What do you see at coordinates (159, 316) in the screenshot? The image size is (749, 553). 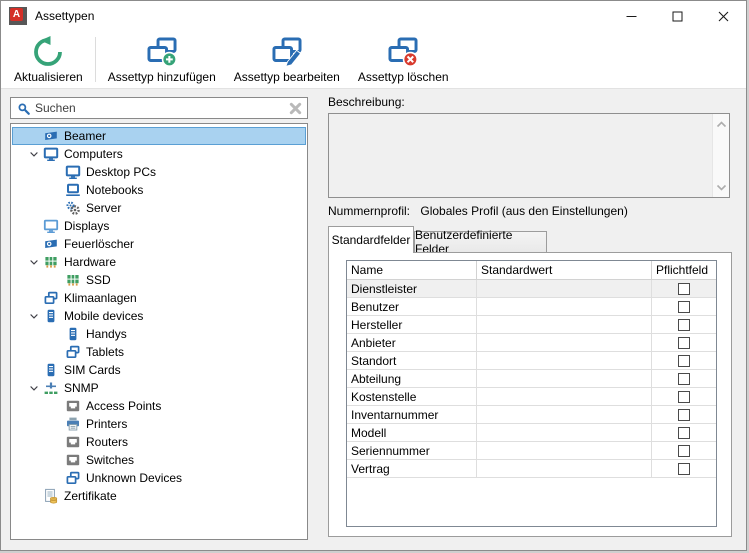 I see `tree-item-mobile-devices: Mobile devices` at bounding box center [159, 316].